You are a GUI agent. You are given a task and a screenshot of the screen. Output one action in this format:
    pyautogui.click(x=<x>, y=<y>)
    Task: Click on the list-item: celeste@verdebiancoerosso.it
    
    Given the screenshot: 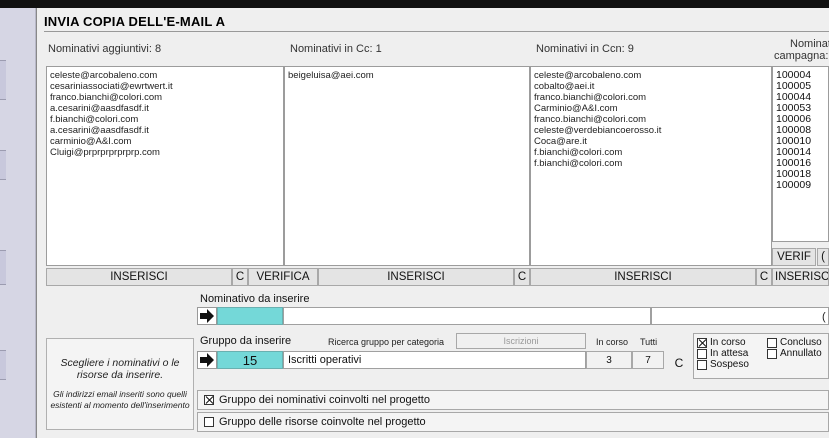 What is the action you would take?
    pyautogui.click(x=651, y=130)
    